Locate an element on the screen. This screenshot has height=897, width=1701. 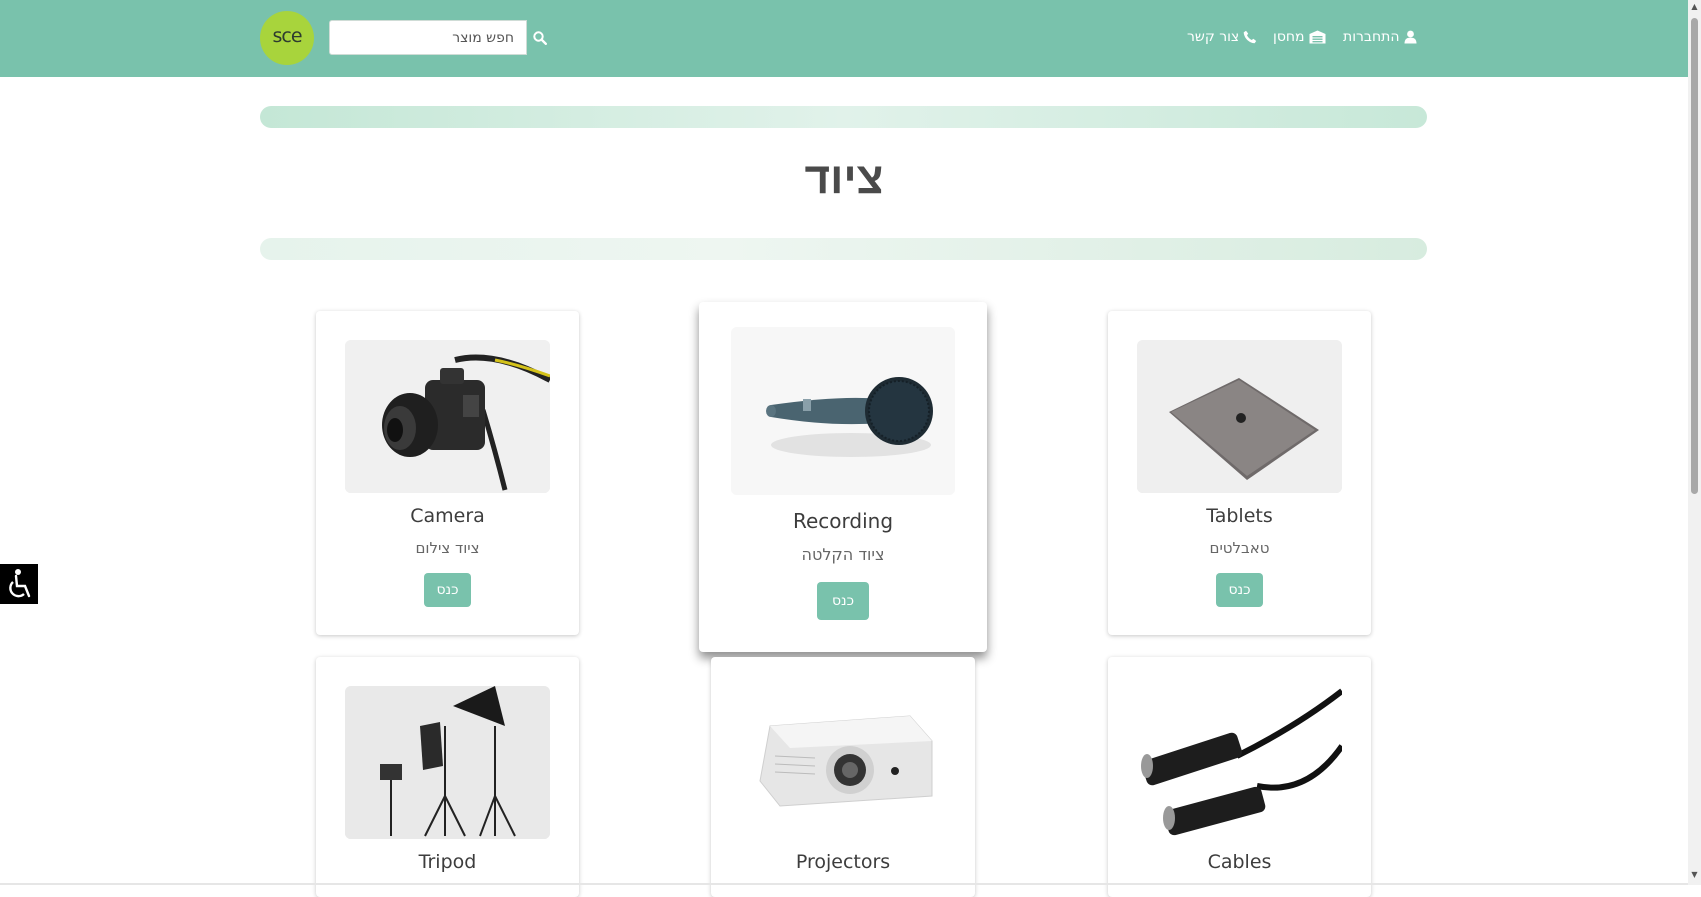
studio-tripod-image is located at coordinates (447, 762).